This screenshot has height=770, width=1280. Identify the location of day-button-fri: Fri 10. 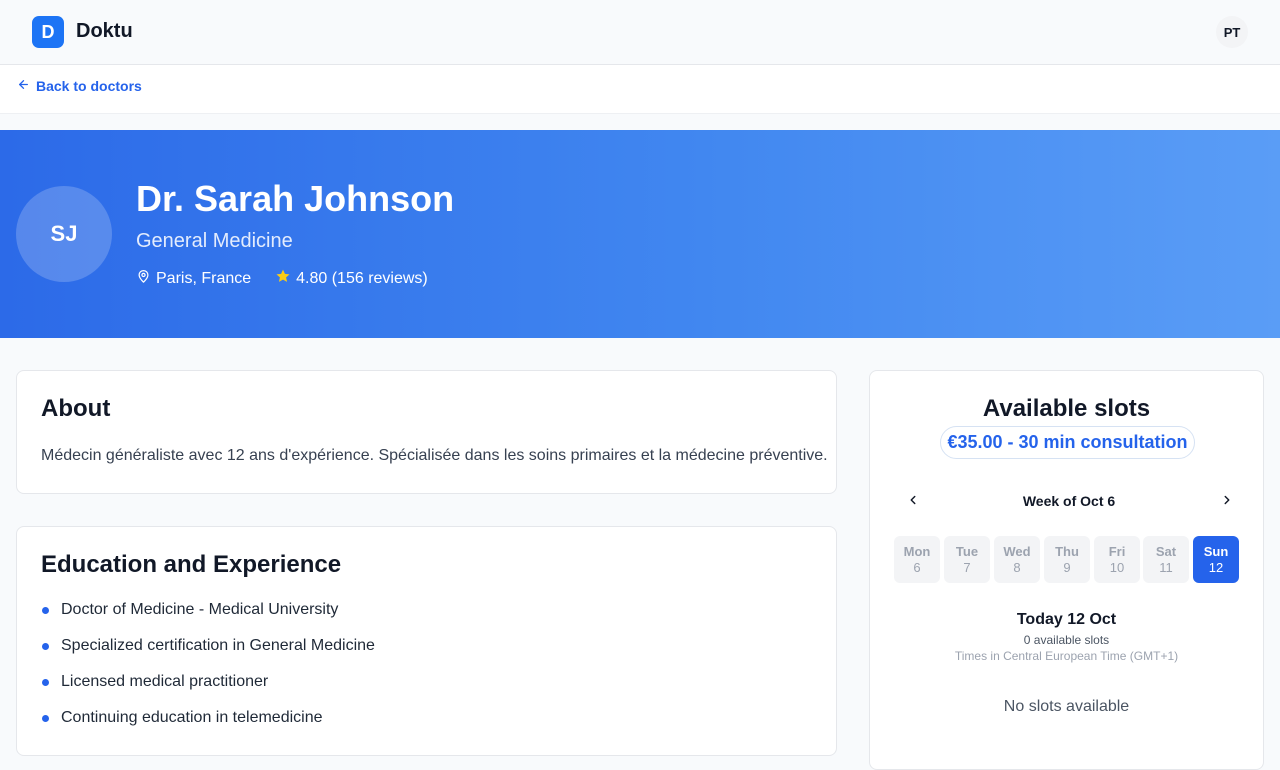
(1117, 559).